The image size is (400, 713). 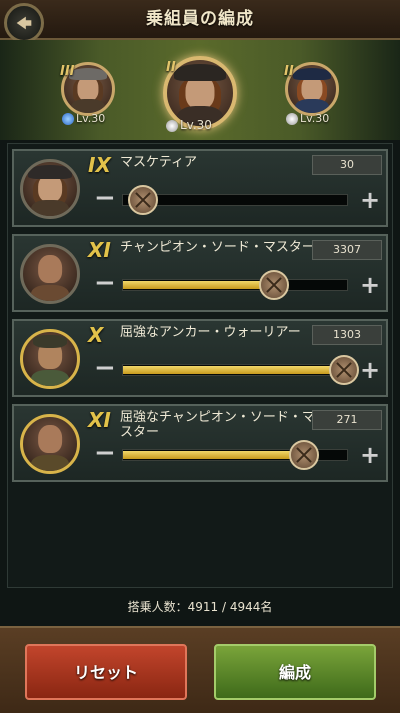 I want to click on crew-level-2: Lv.30, so click(x=189, y=125).